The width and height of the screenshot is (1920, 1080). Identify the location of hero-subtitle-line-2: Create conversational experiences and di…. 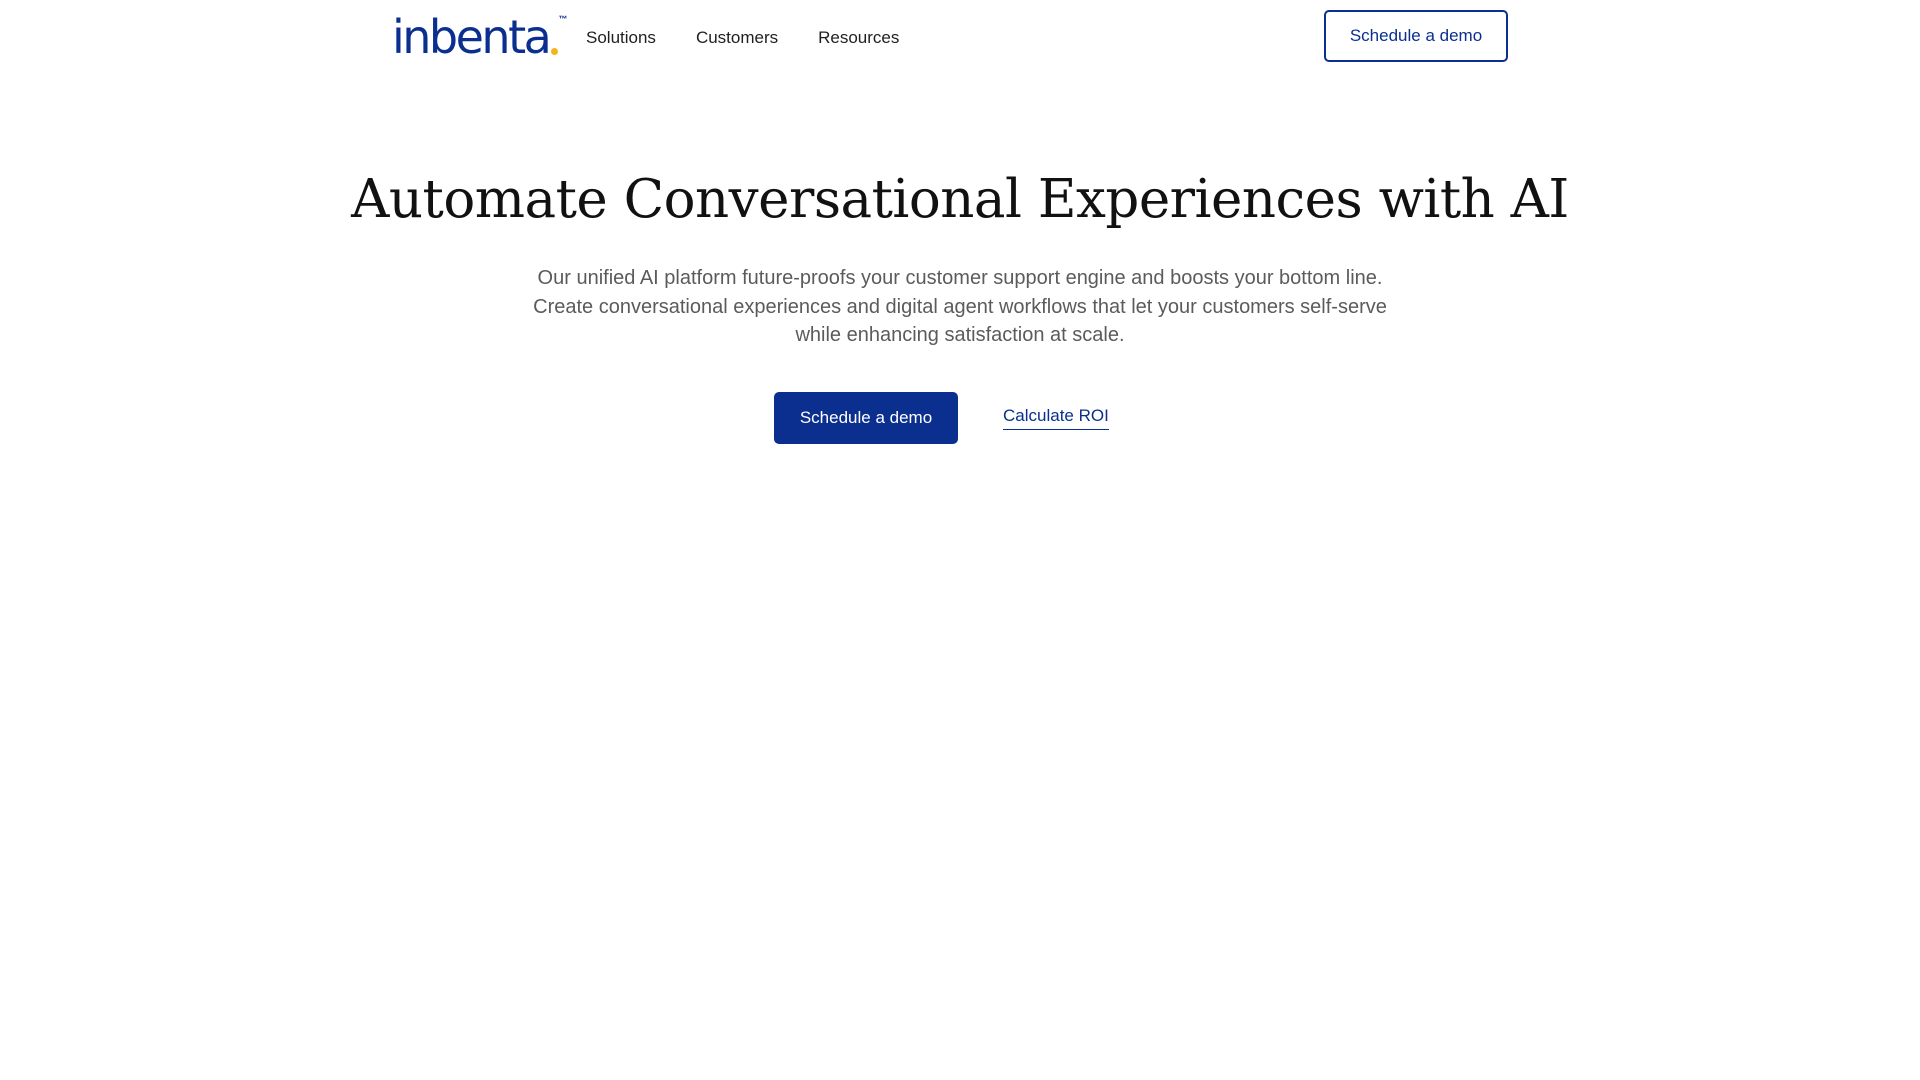
(960, 306).